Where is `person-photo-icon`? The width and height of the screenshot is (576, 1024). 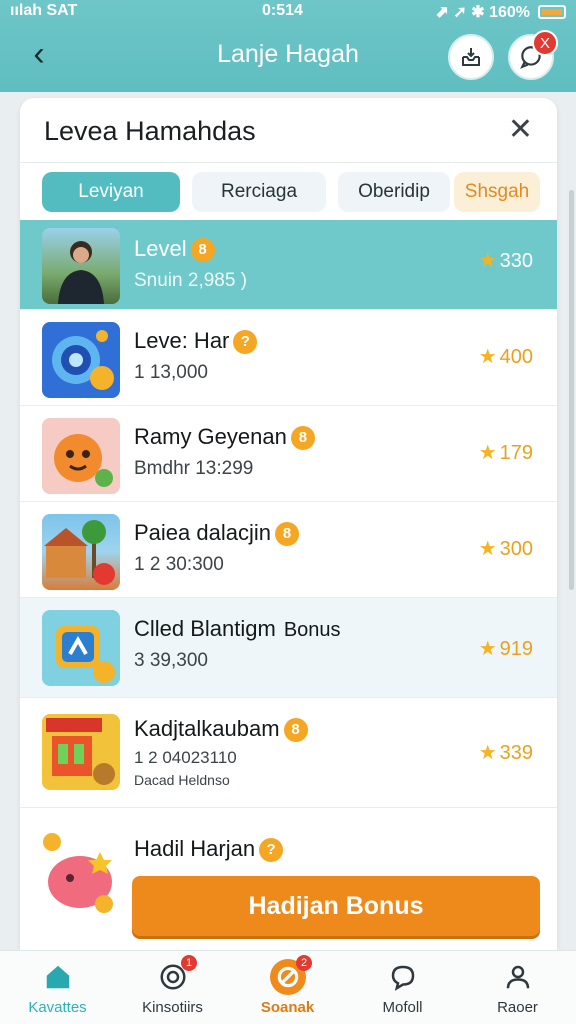
person-photo-icon is located at coordinates (81, 272).